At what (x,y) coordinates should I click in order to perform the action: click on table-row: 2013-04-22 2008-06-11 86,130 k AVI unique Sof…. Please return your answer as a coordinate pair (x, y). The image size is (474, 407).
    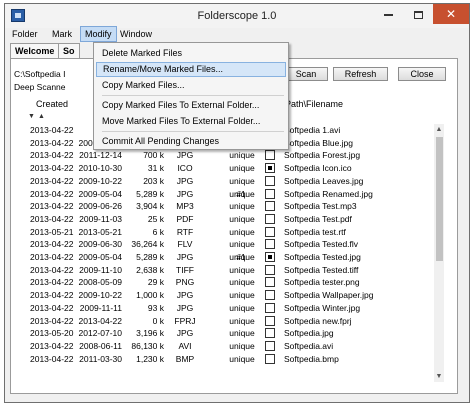
    Looking at the image, I should click on (237, 346).